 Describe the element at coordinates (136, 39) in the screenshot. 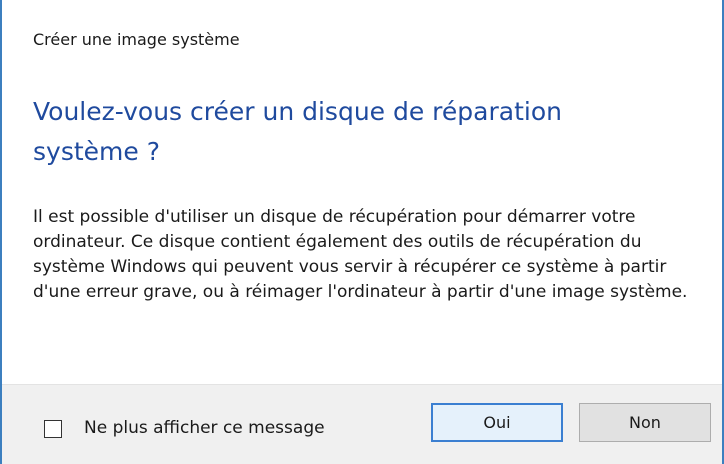

I see `dialog-title: Créer une image système` at that location.